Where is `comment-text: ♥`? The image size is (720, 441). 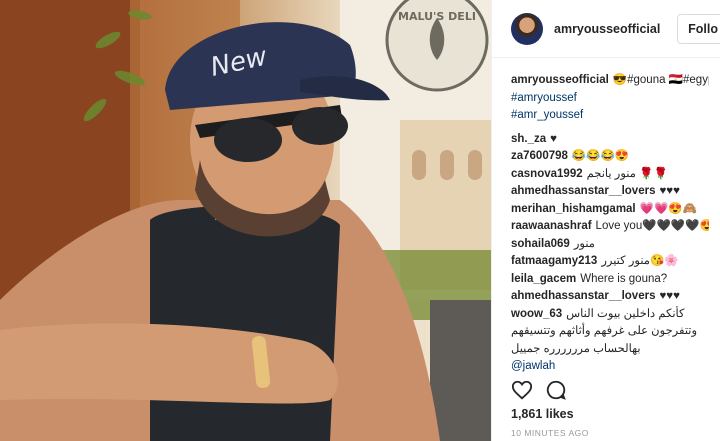 comment-text: ♥ is located at coordinates (553, 138).